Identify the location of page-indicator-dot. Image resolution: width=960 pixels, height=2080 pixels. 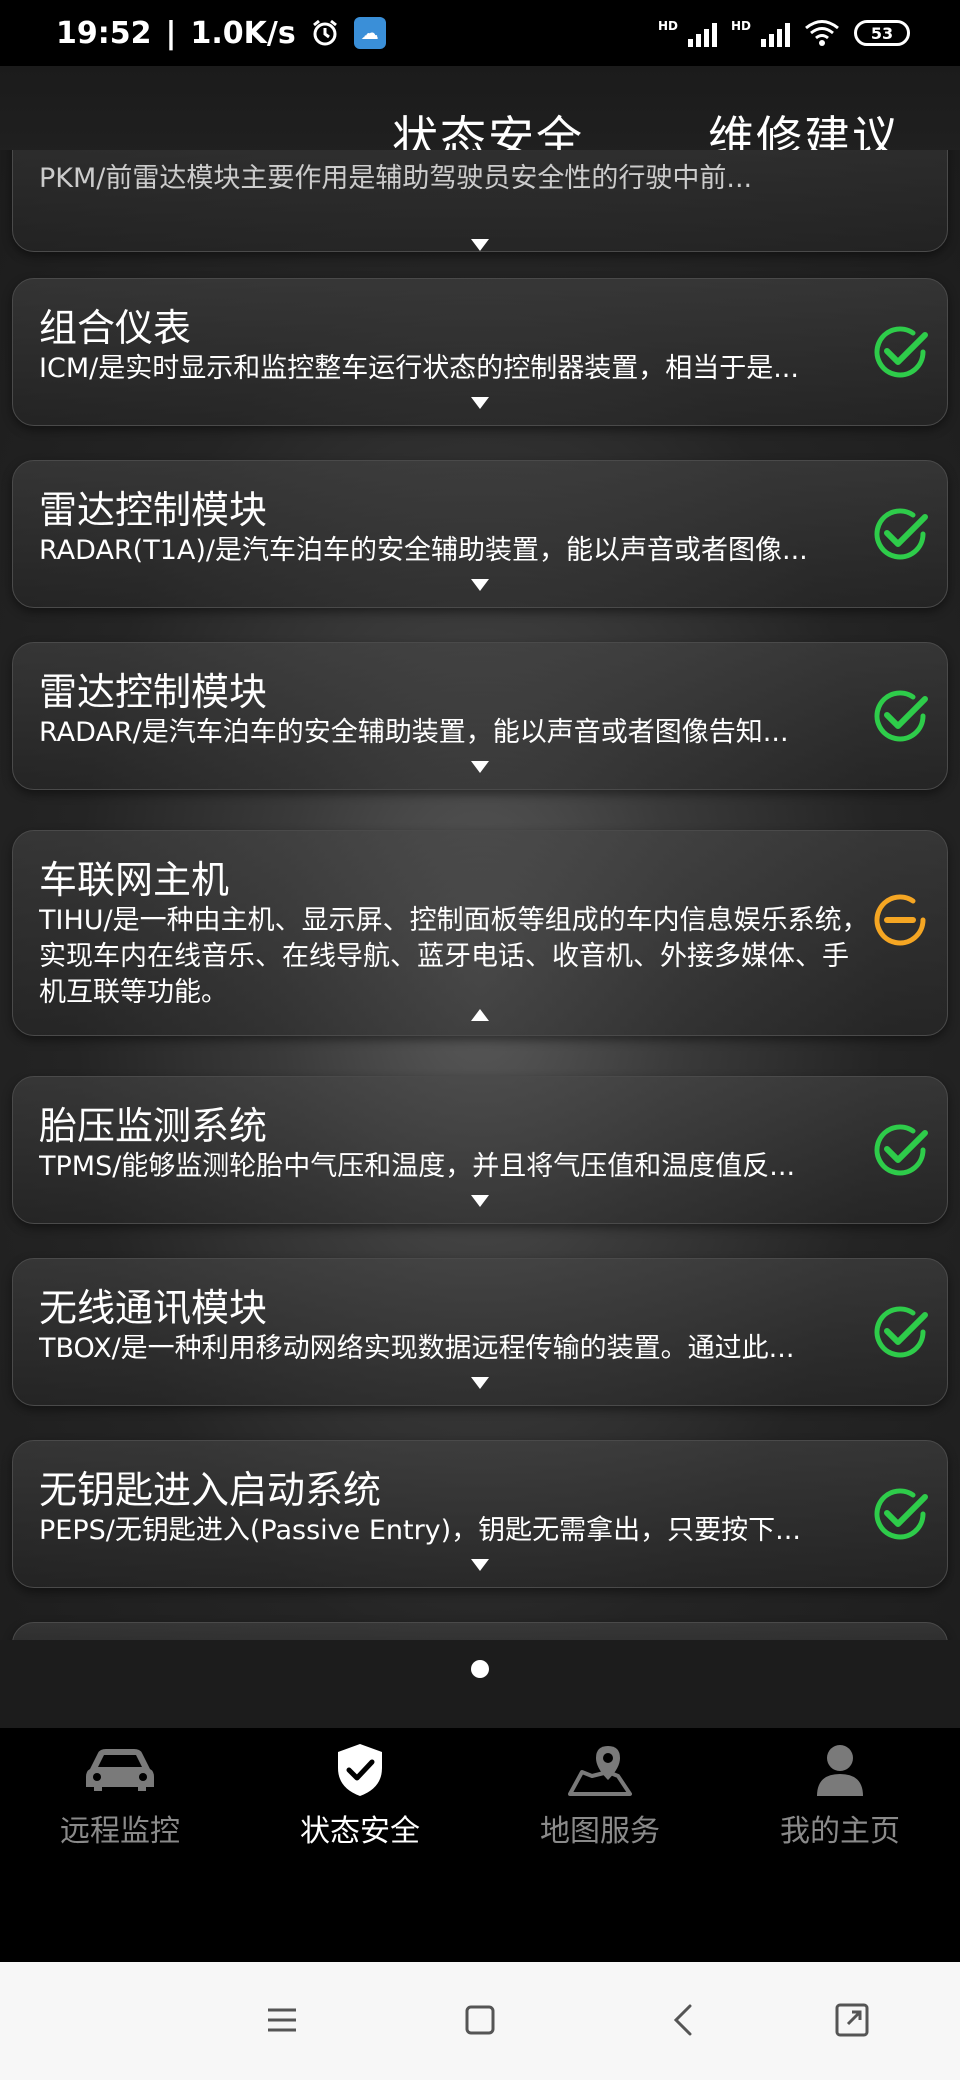
(480, 1669).